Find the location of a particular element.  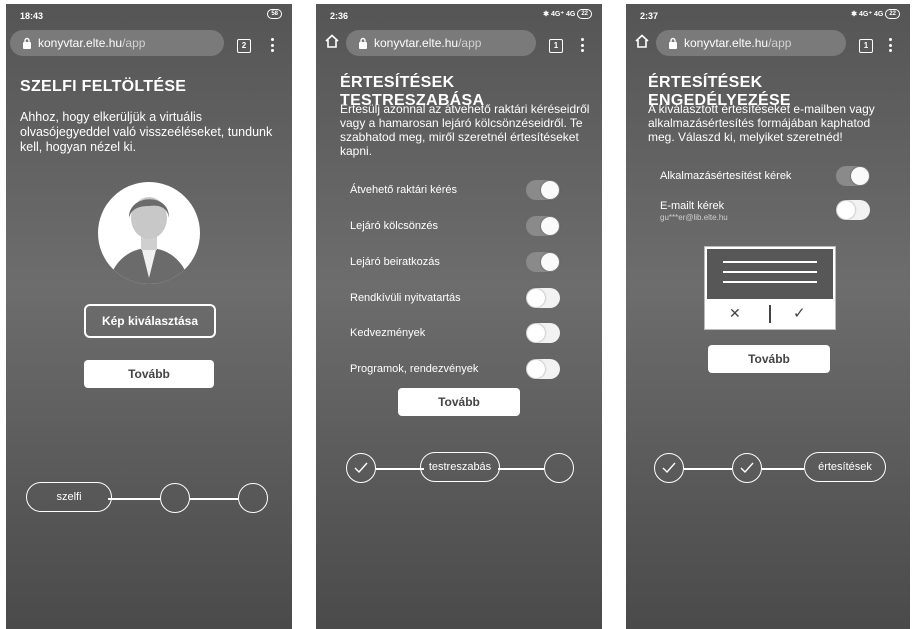

toggle-row-expiring-membership: Lejáró beiratkozás is located at coordinates (455, 263).